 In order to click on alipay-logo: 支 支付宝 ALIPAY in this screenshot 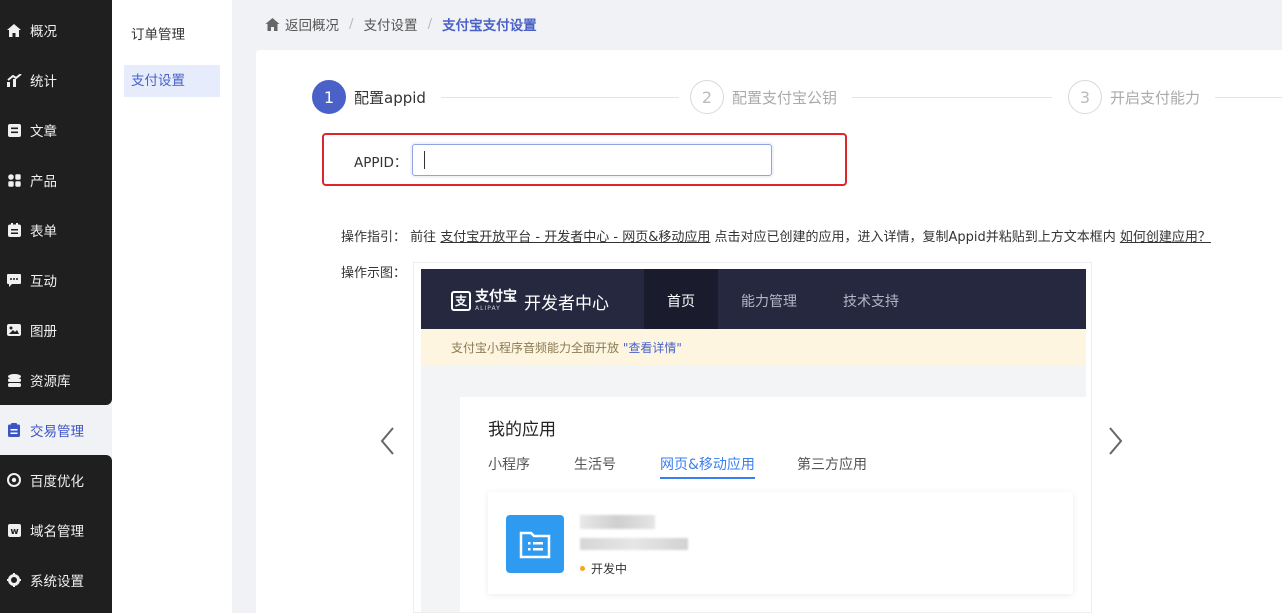, I will do `click(484, 300)`.